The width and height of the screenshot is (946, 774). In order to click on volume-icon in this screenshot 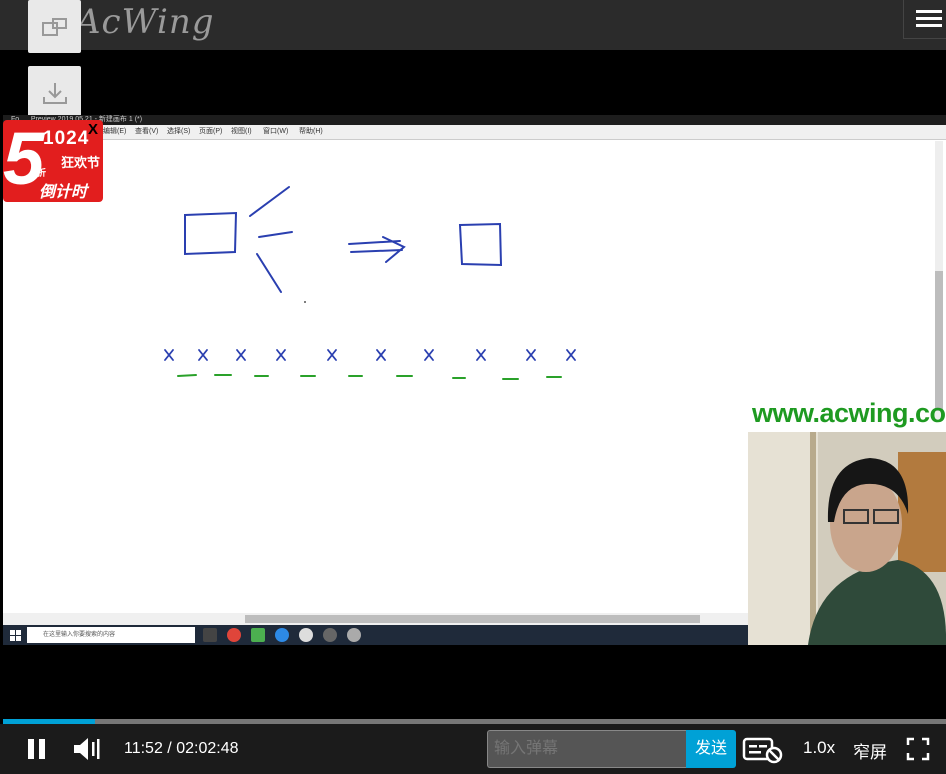, I will do `click(87, 749)`.